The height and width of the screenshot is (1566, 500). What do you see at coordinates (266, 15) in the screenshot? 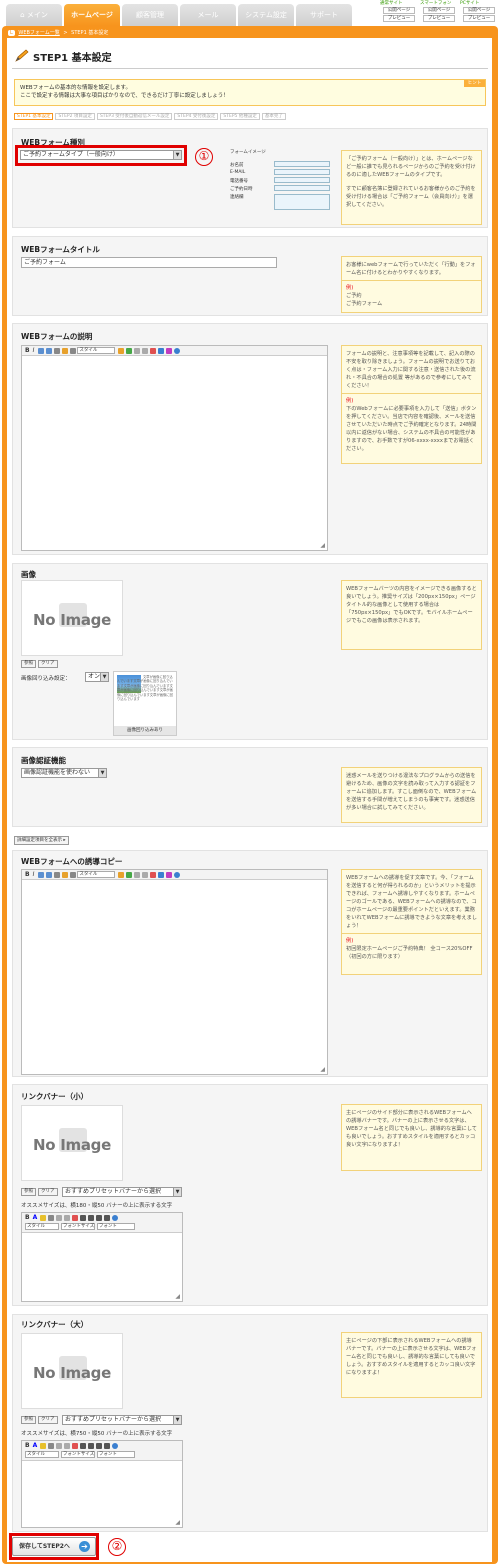
I see `tab-system: システム設定` at bounding box center [266, 15].